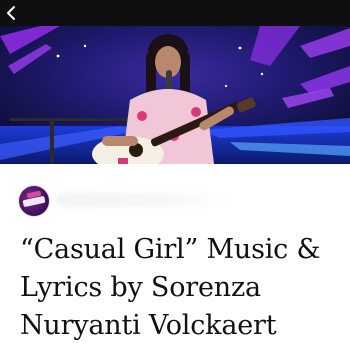  Describe the element at coordinates (144, 200) in the screenshot. I see `author-name-redacted` at that location.